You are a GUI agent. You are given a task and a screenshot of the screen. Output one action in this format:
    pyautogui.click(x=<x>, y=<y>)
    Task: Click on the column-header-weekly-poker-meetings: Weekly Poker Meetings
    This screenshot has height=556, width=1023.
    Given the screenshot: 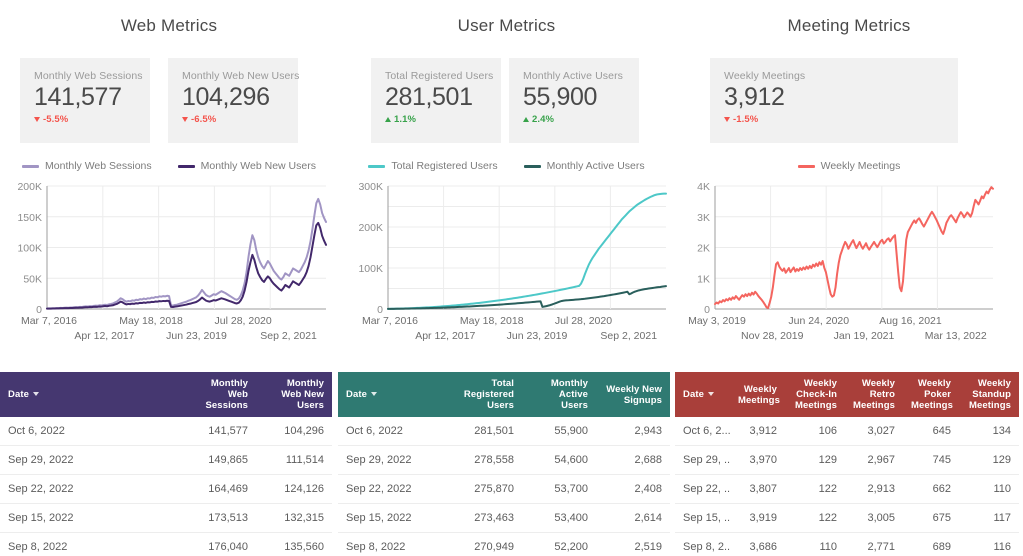 What is the action you would take?
    pyautogui.click(x=931, y=394)
    